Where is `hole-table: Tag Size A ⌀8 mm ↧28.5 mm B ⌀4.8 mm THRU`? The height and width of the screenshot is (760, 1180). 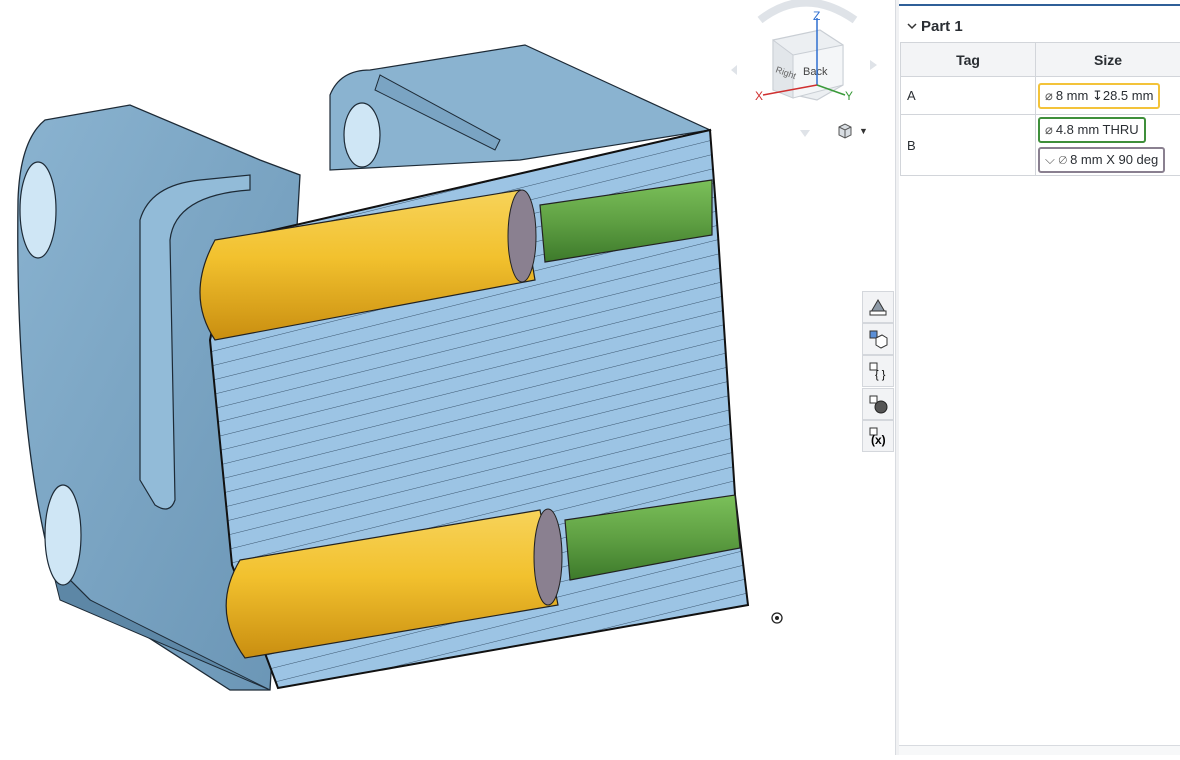 hole-table: Tag Size A ⌀8 mm ↧28.5 mm B ⌀4.8 mm THRU is located at coordinates (1040, 109).